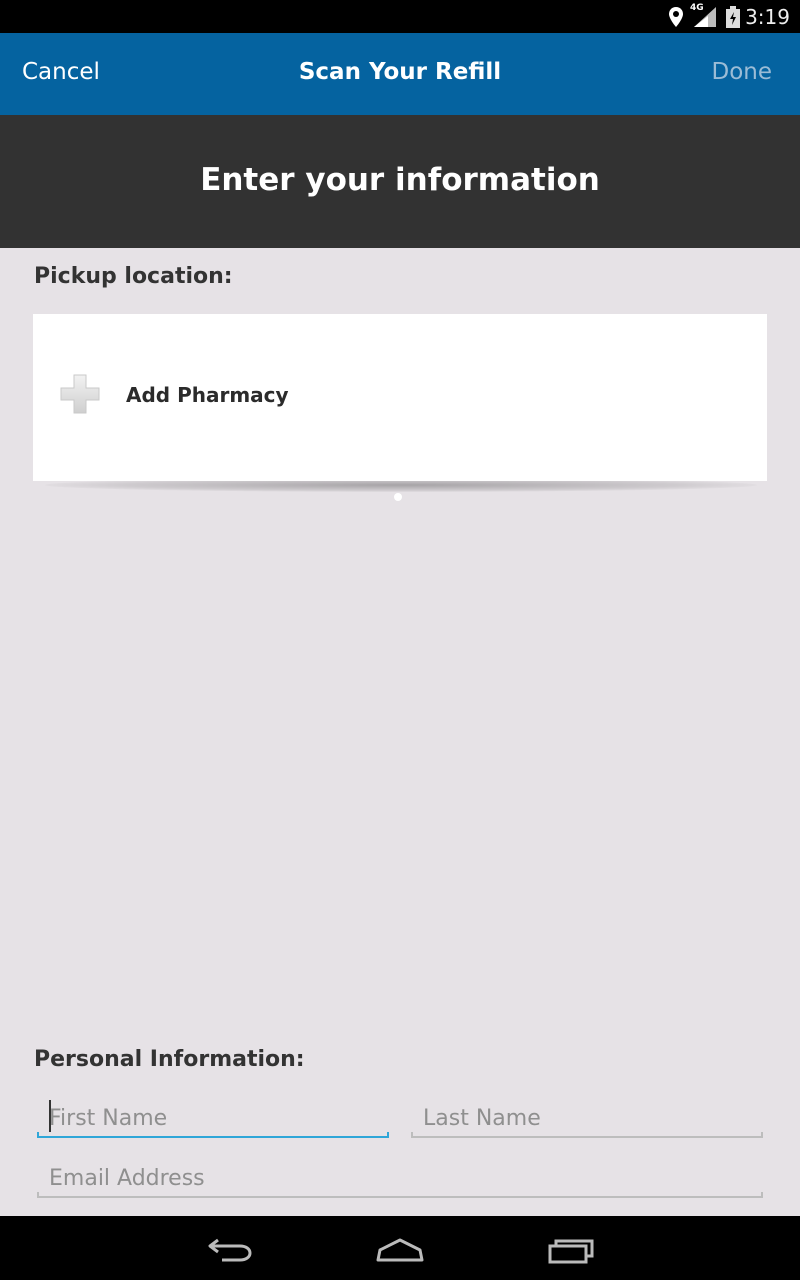 The height and width of the screenshot is (1280, 800). I want to click on location-icon, so click(676, 17).